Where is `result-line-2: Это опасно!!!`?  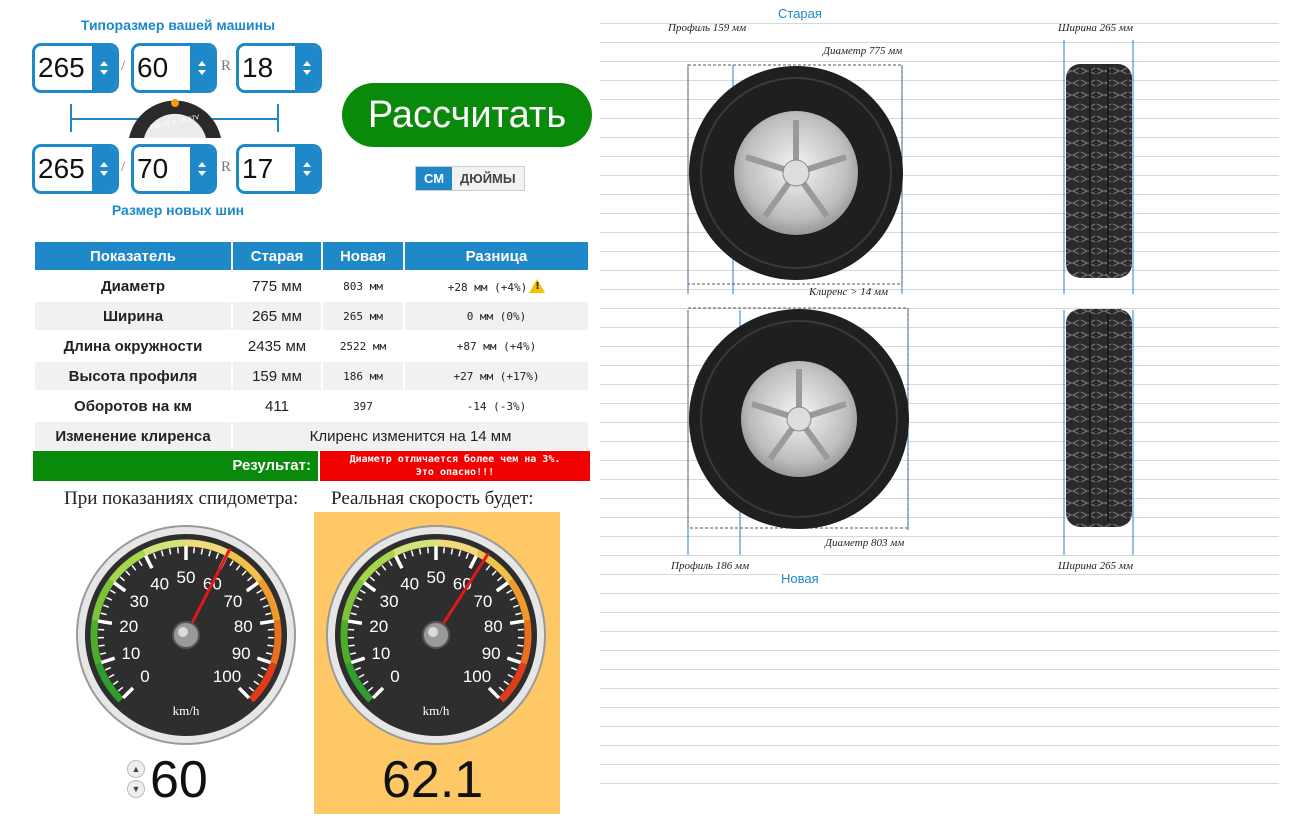 result-line-2: Это опасно!!! is located at coordinates (455, 472).